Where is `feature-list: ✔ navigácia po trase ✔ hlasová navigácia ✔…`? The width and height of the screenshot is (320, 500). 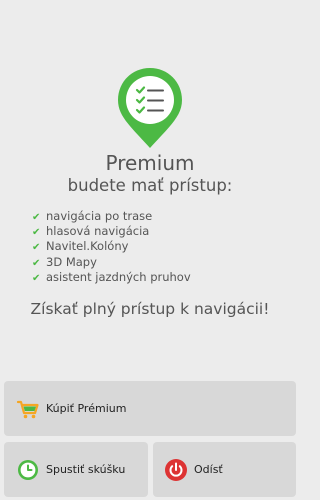
feature-list: ✔ navigácia po trase ✔ hlasová navigácia ✔… is located at coordinates (111, 247).